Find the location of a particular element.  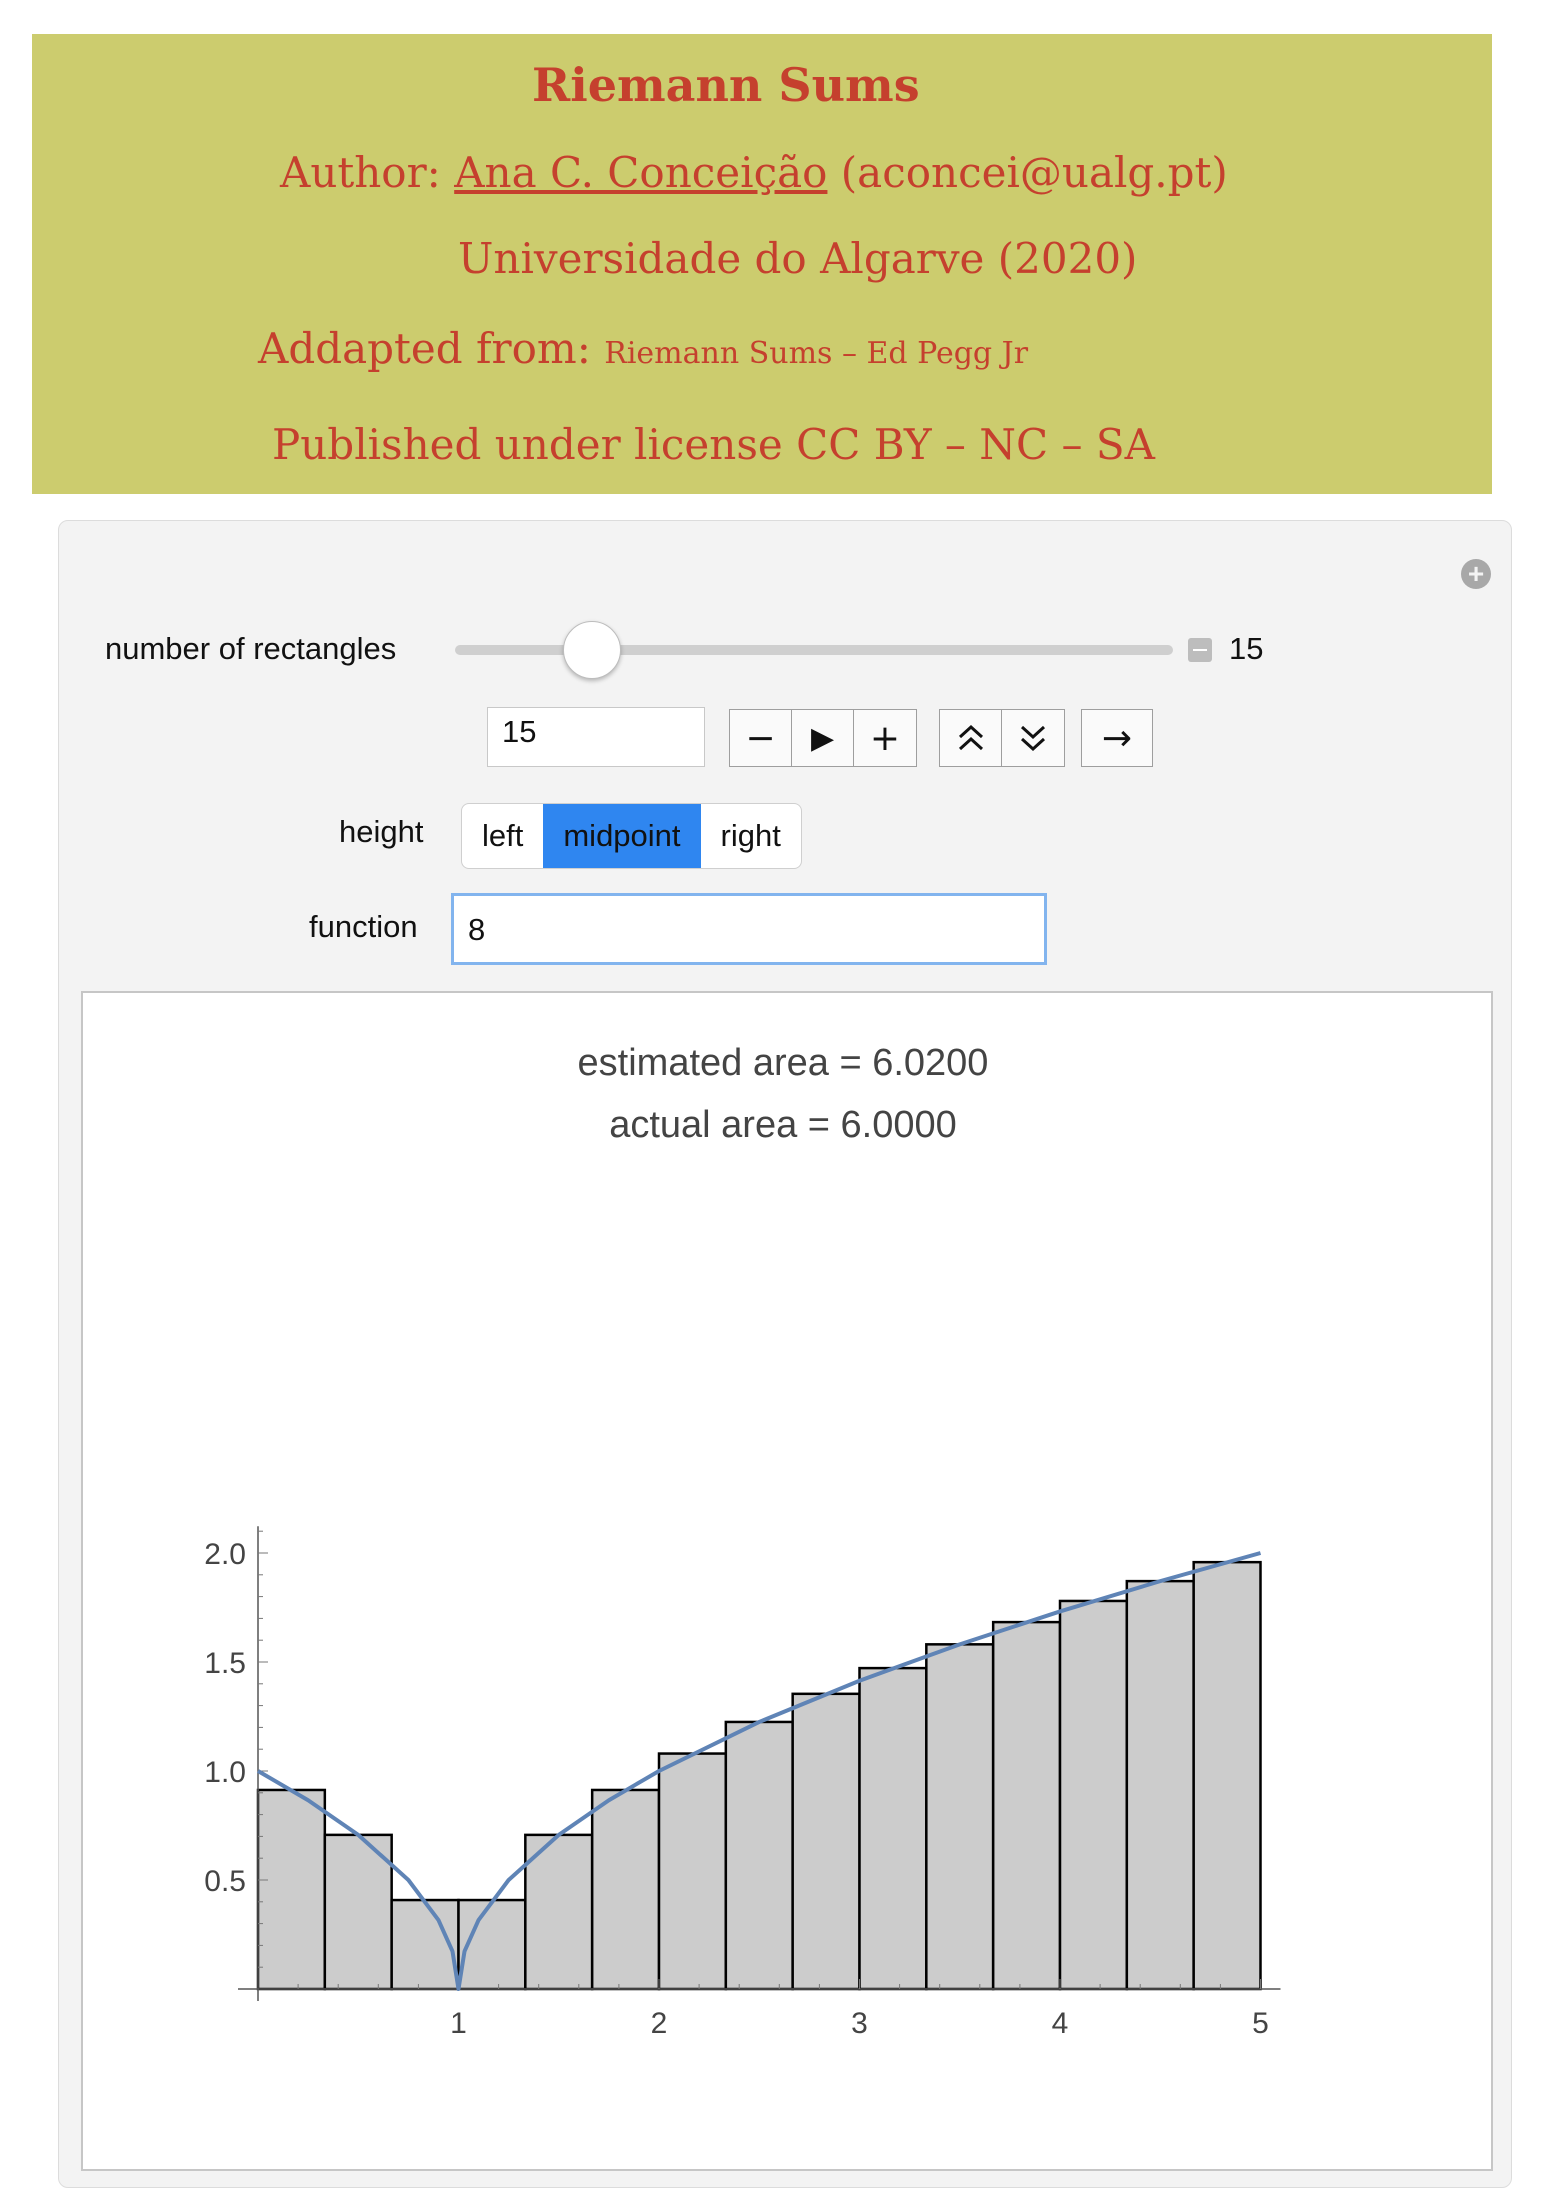

direction-button: → is located at coordinates (1117, 738).